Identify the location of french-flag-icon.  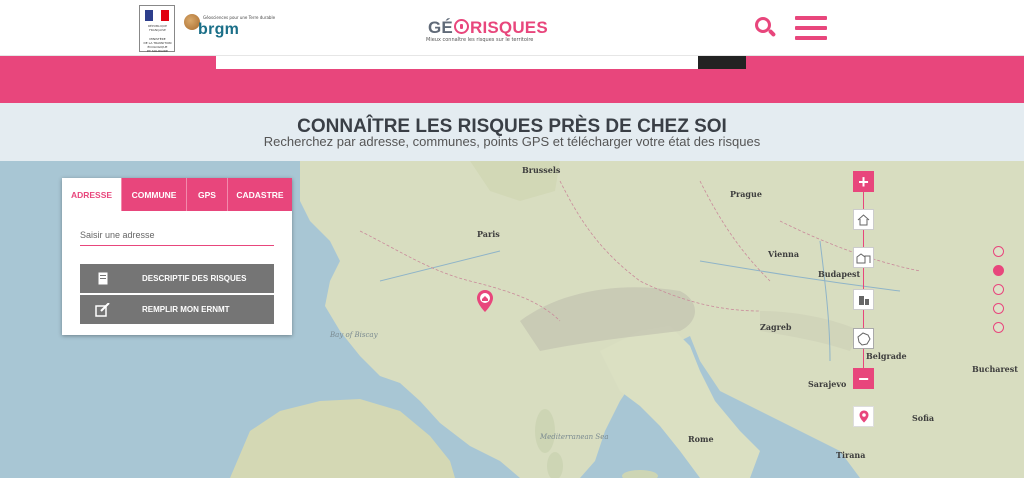
(157, 15).